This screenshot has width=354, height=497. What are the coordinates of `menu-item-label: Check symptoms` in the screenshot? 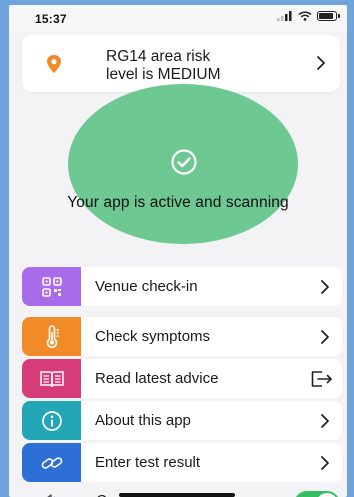 It's located at (153, 336).